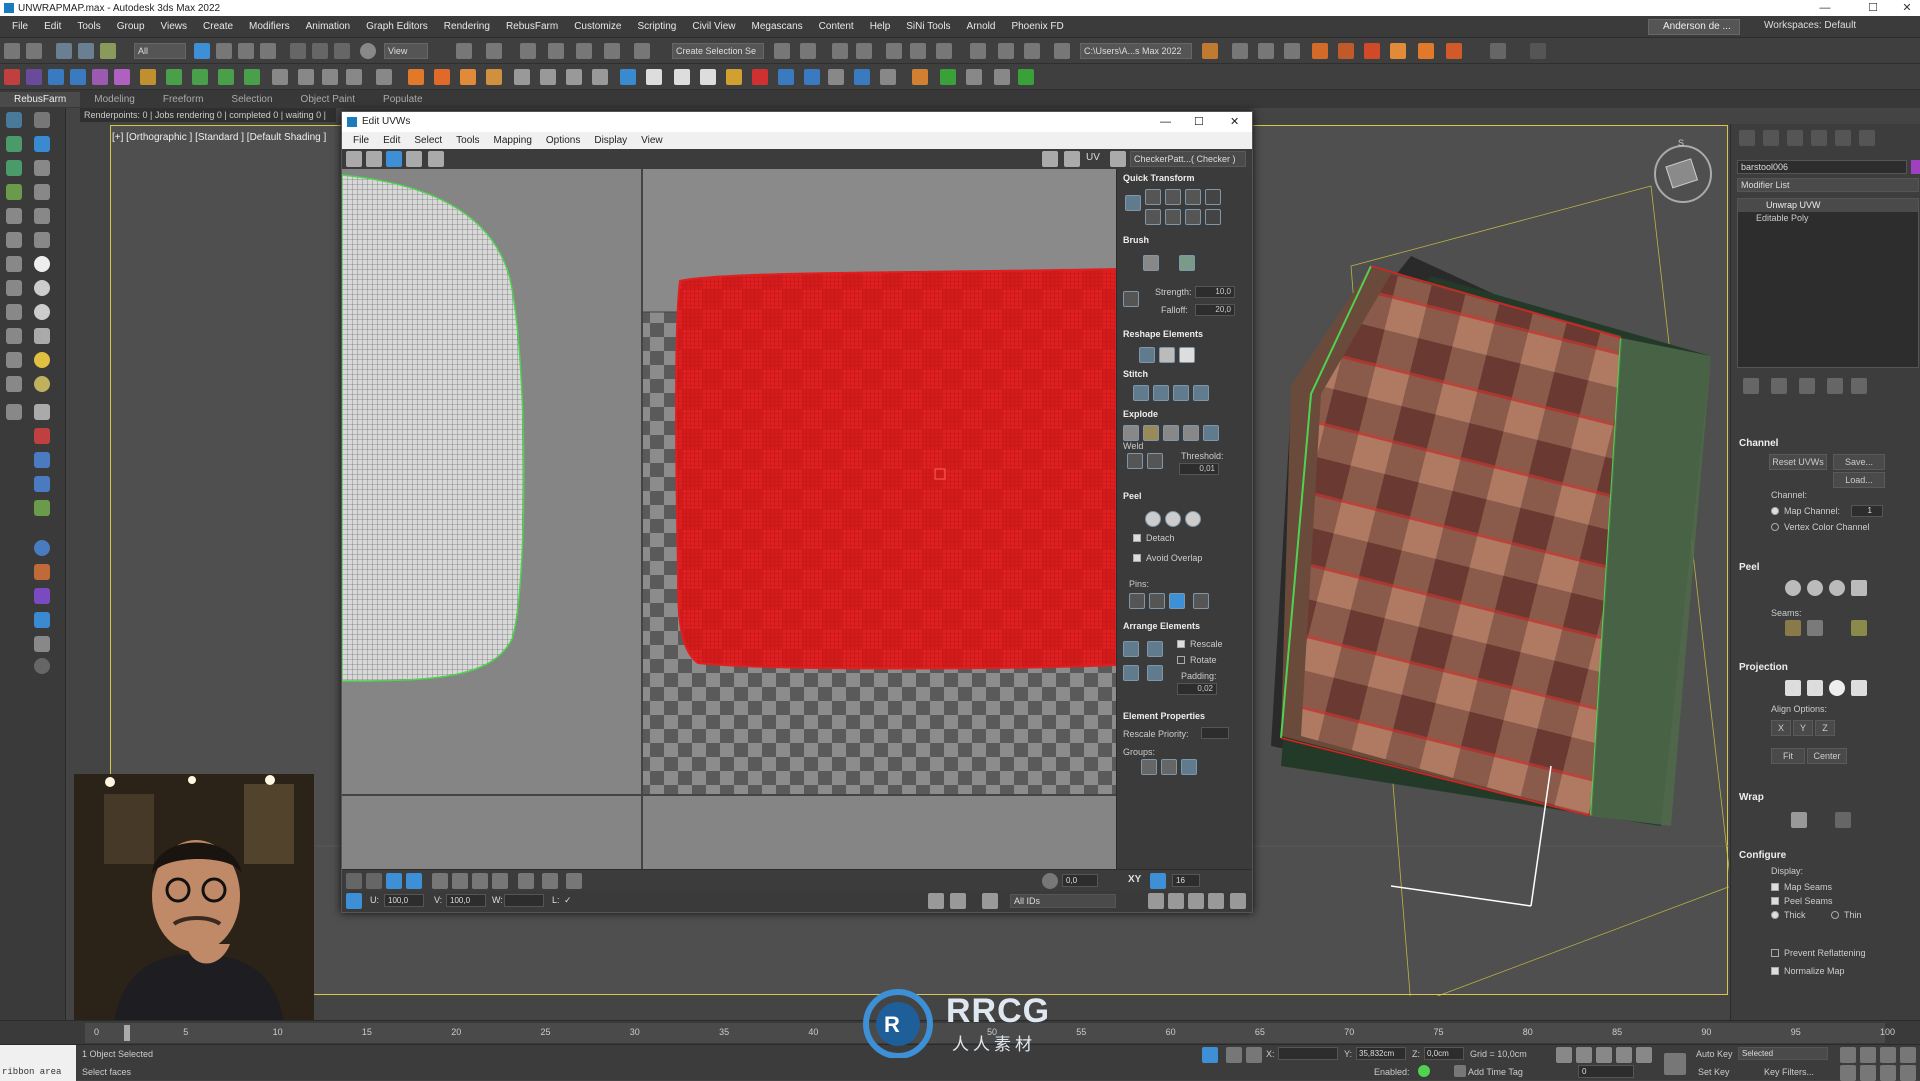 Image resolution: width=1920 pixels, height=1081 pixels. Describe the element at coordinates (1197, 689) in the screenshot. I see `padding-spinner: 0,02` at that location.